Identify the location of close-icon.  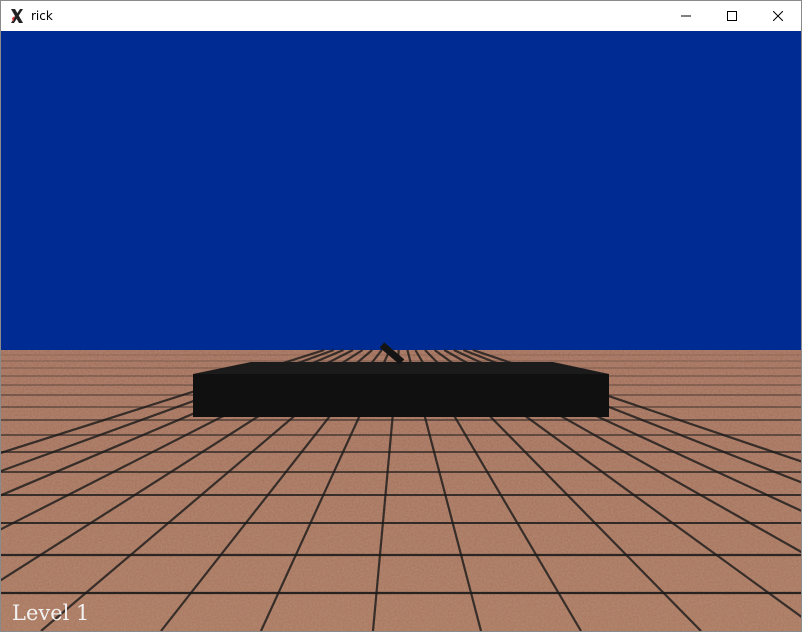
(778, 16).